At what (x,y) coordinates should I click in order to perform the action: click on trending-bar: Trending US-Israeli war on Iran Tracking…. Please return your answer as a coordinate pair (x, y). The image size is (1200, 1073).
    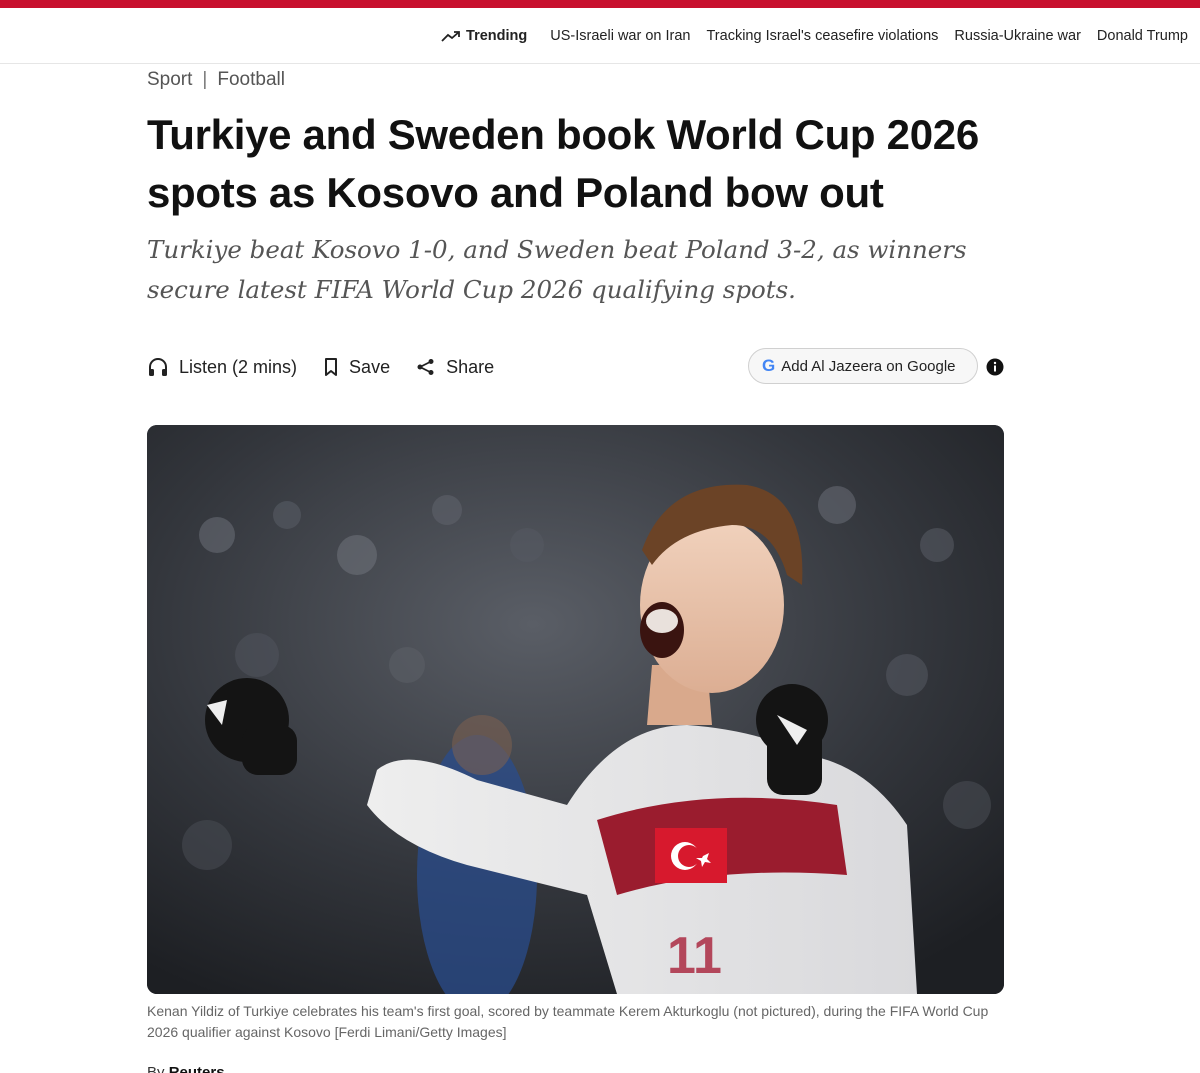
    Looking at the image, I should click on (600, 36).